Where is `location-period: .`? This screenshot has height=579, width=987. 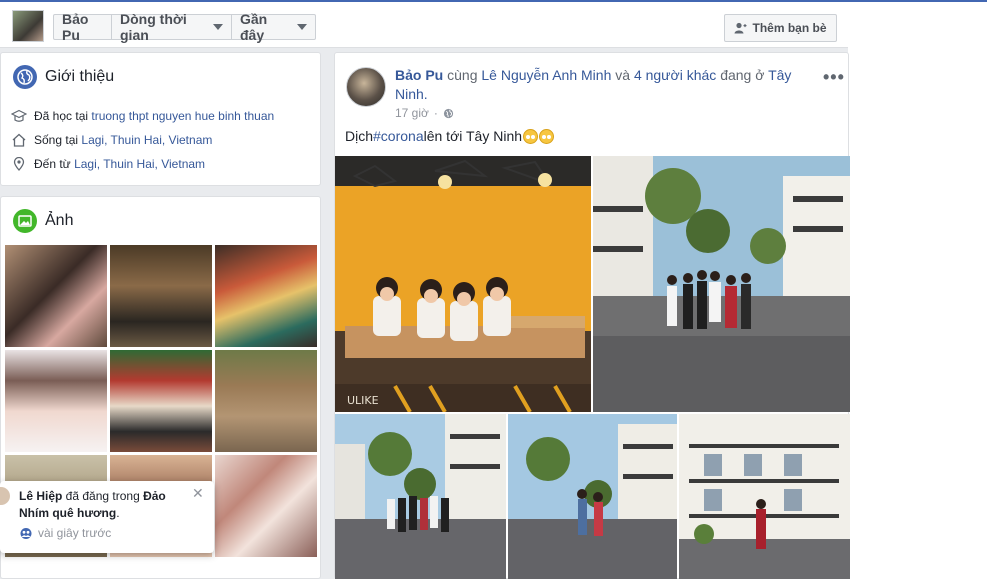 location-period: . is located at coordinates (425, 94).